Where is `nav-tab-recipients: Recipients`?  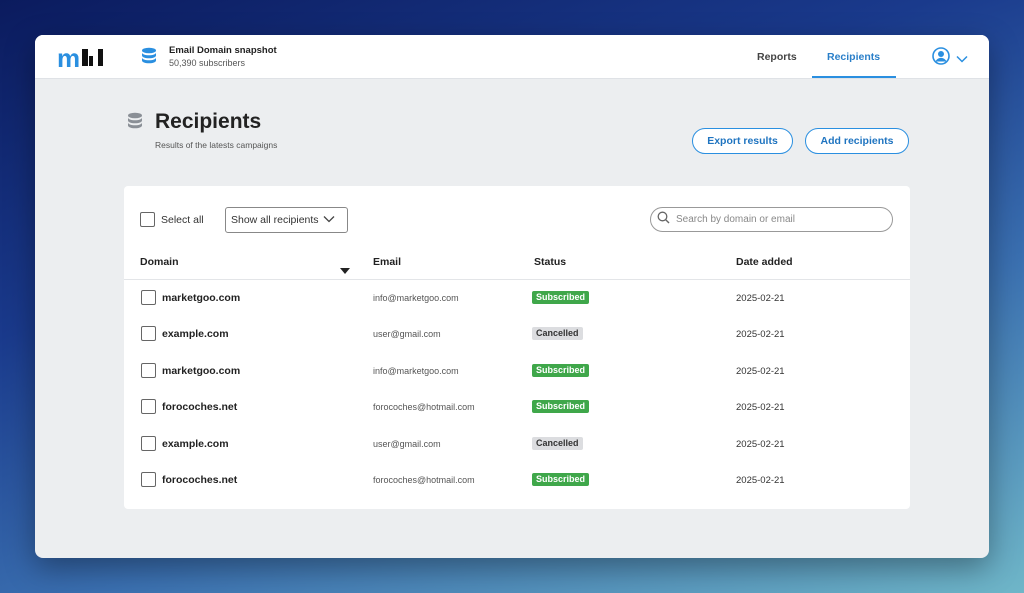 nav-tab-recipients: Recipients is located at coordinates (853, 57).